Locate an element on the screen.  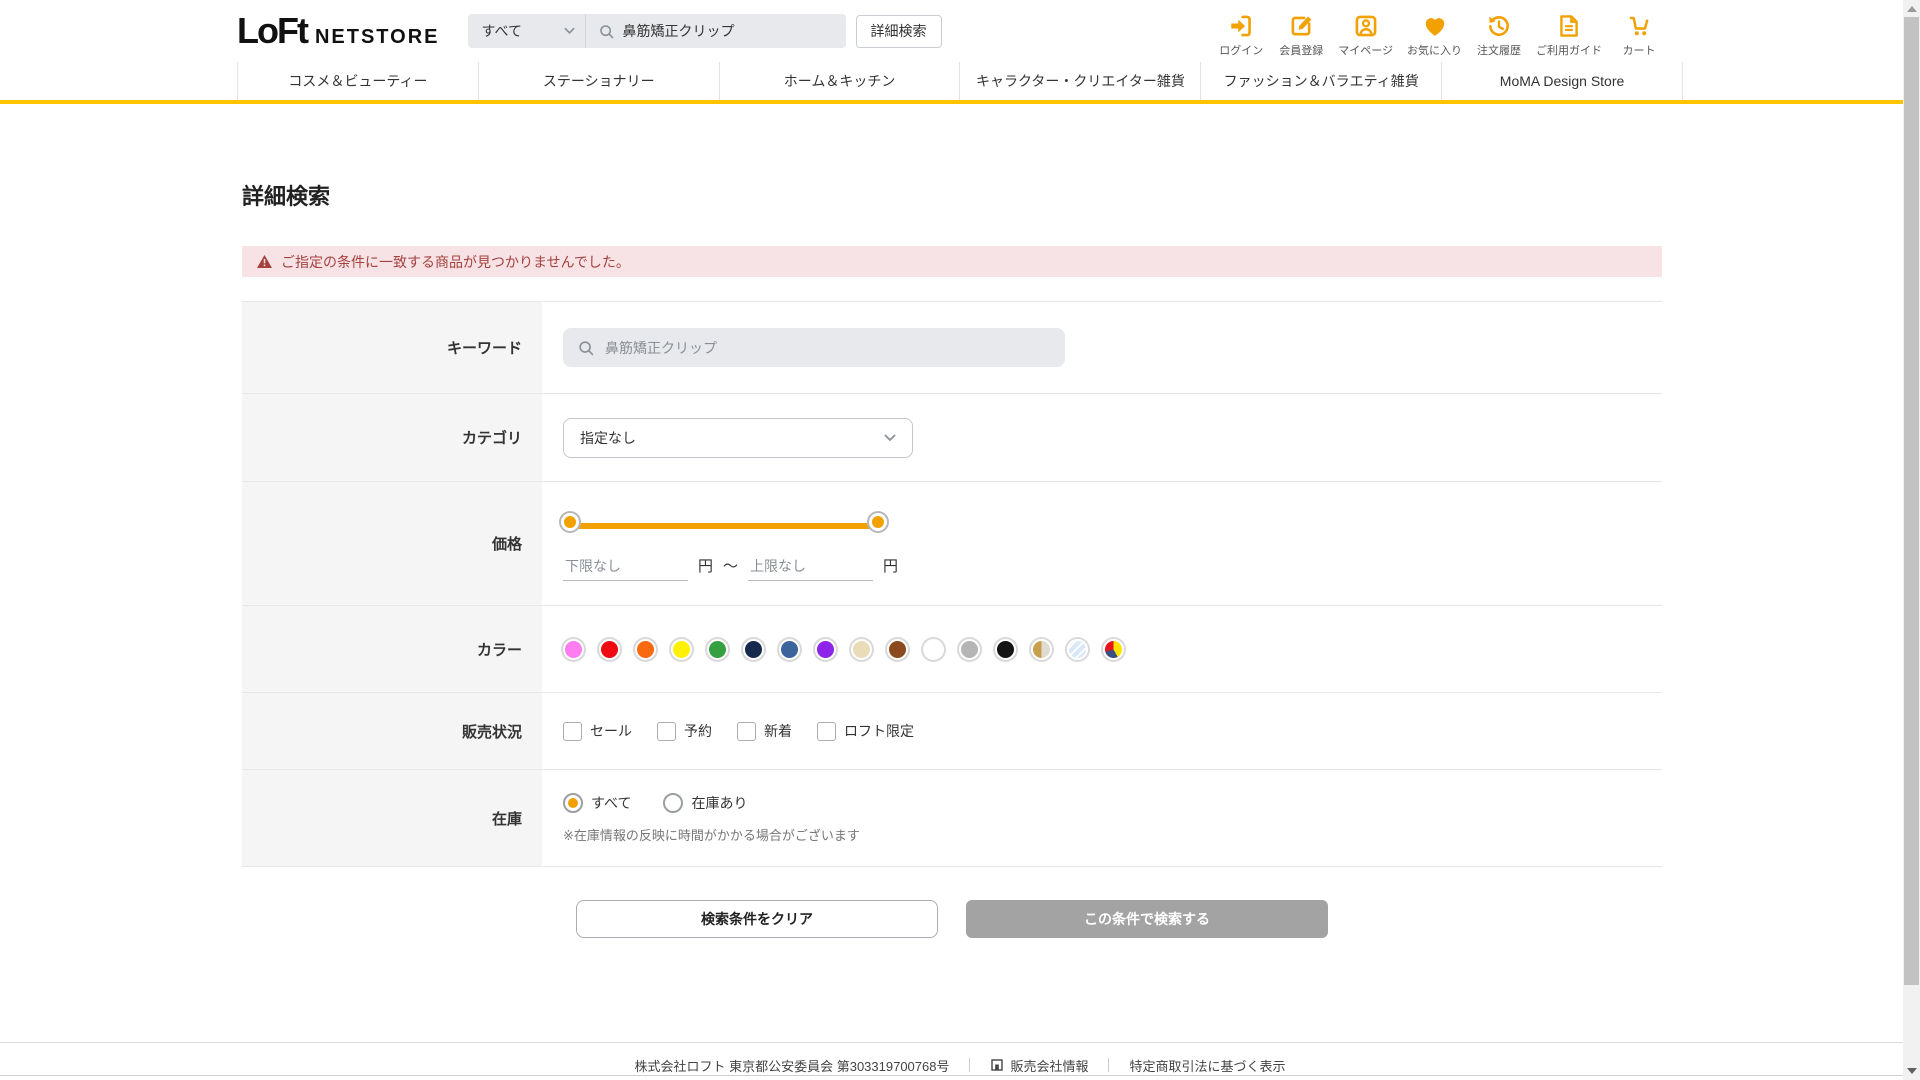
loft-logo: LoFt NETSTORE is located at coordinates (338, 31).